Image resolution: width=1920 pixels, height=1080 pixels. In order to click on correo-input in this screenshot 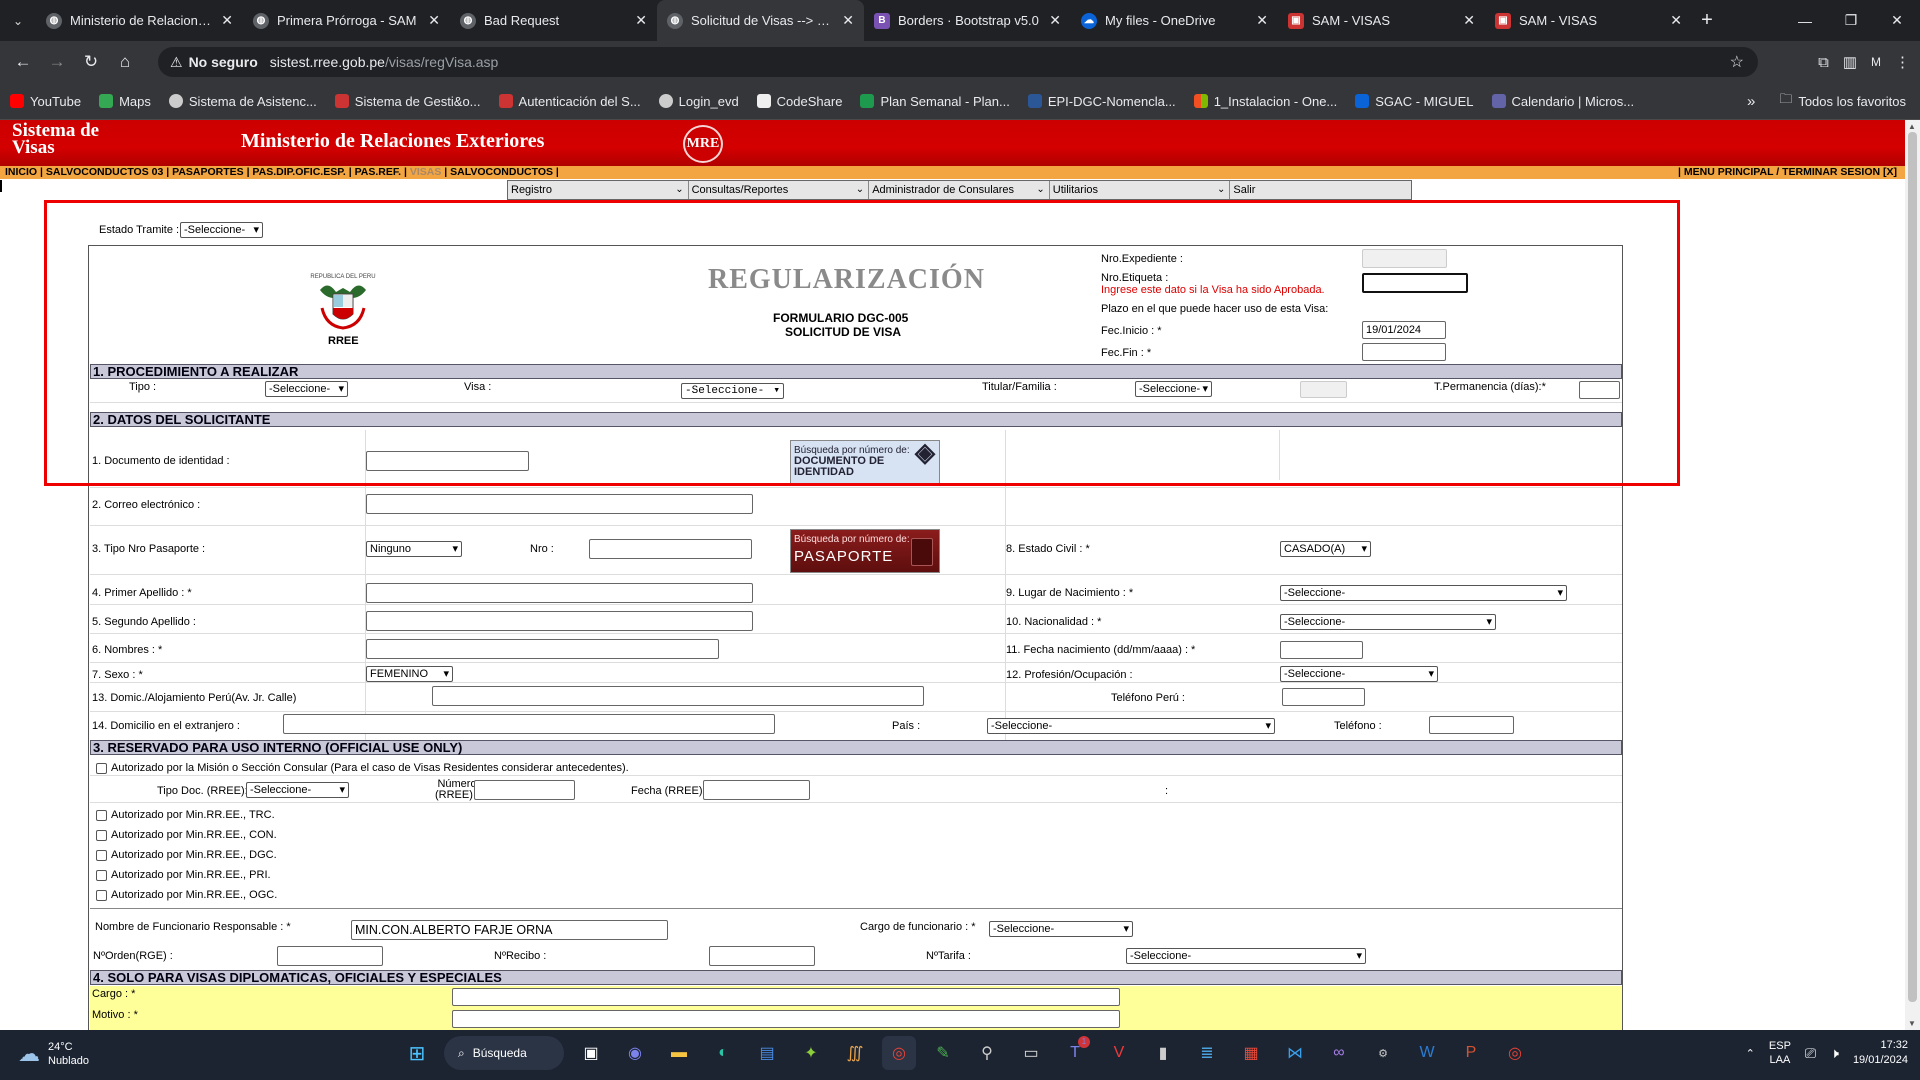, I will do `click(559, 504)`.